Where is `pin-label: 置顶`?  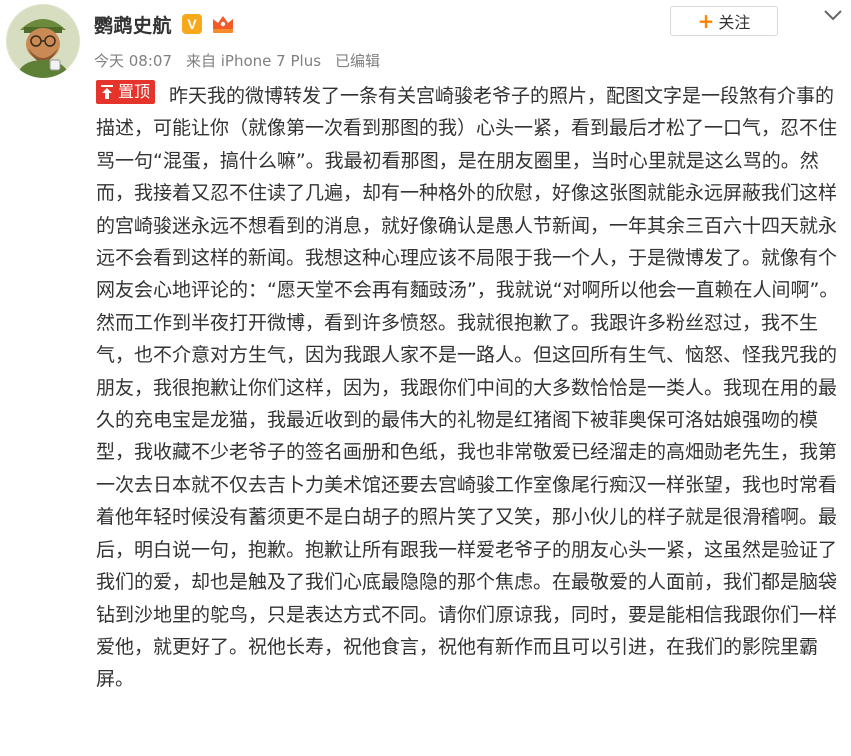 pin-label: 置顶 is located at coordinates (134, 91).